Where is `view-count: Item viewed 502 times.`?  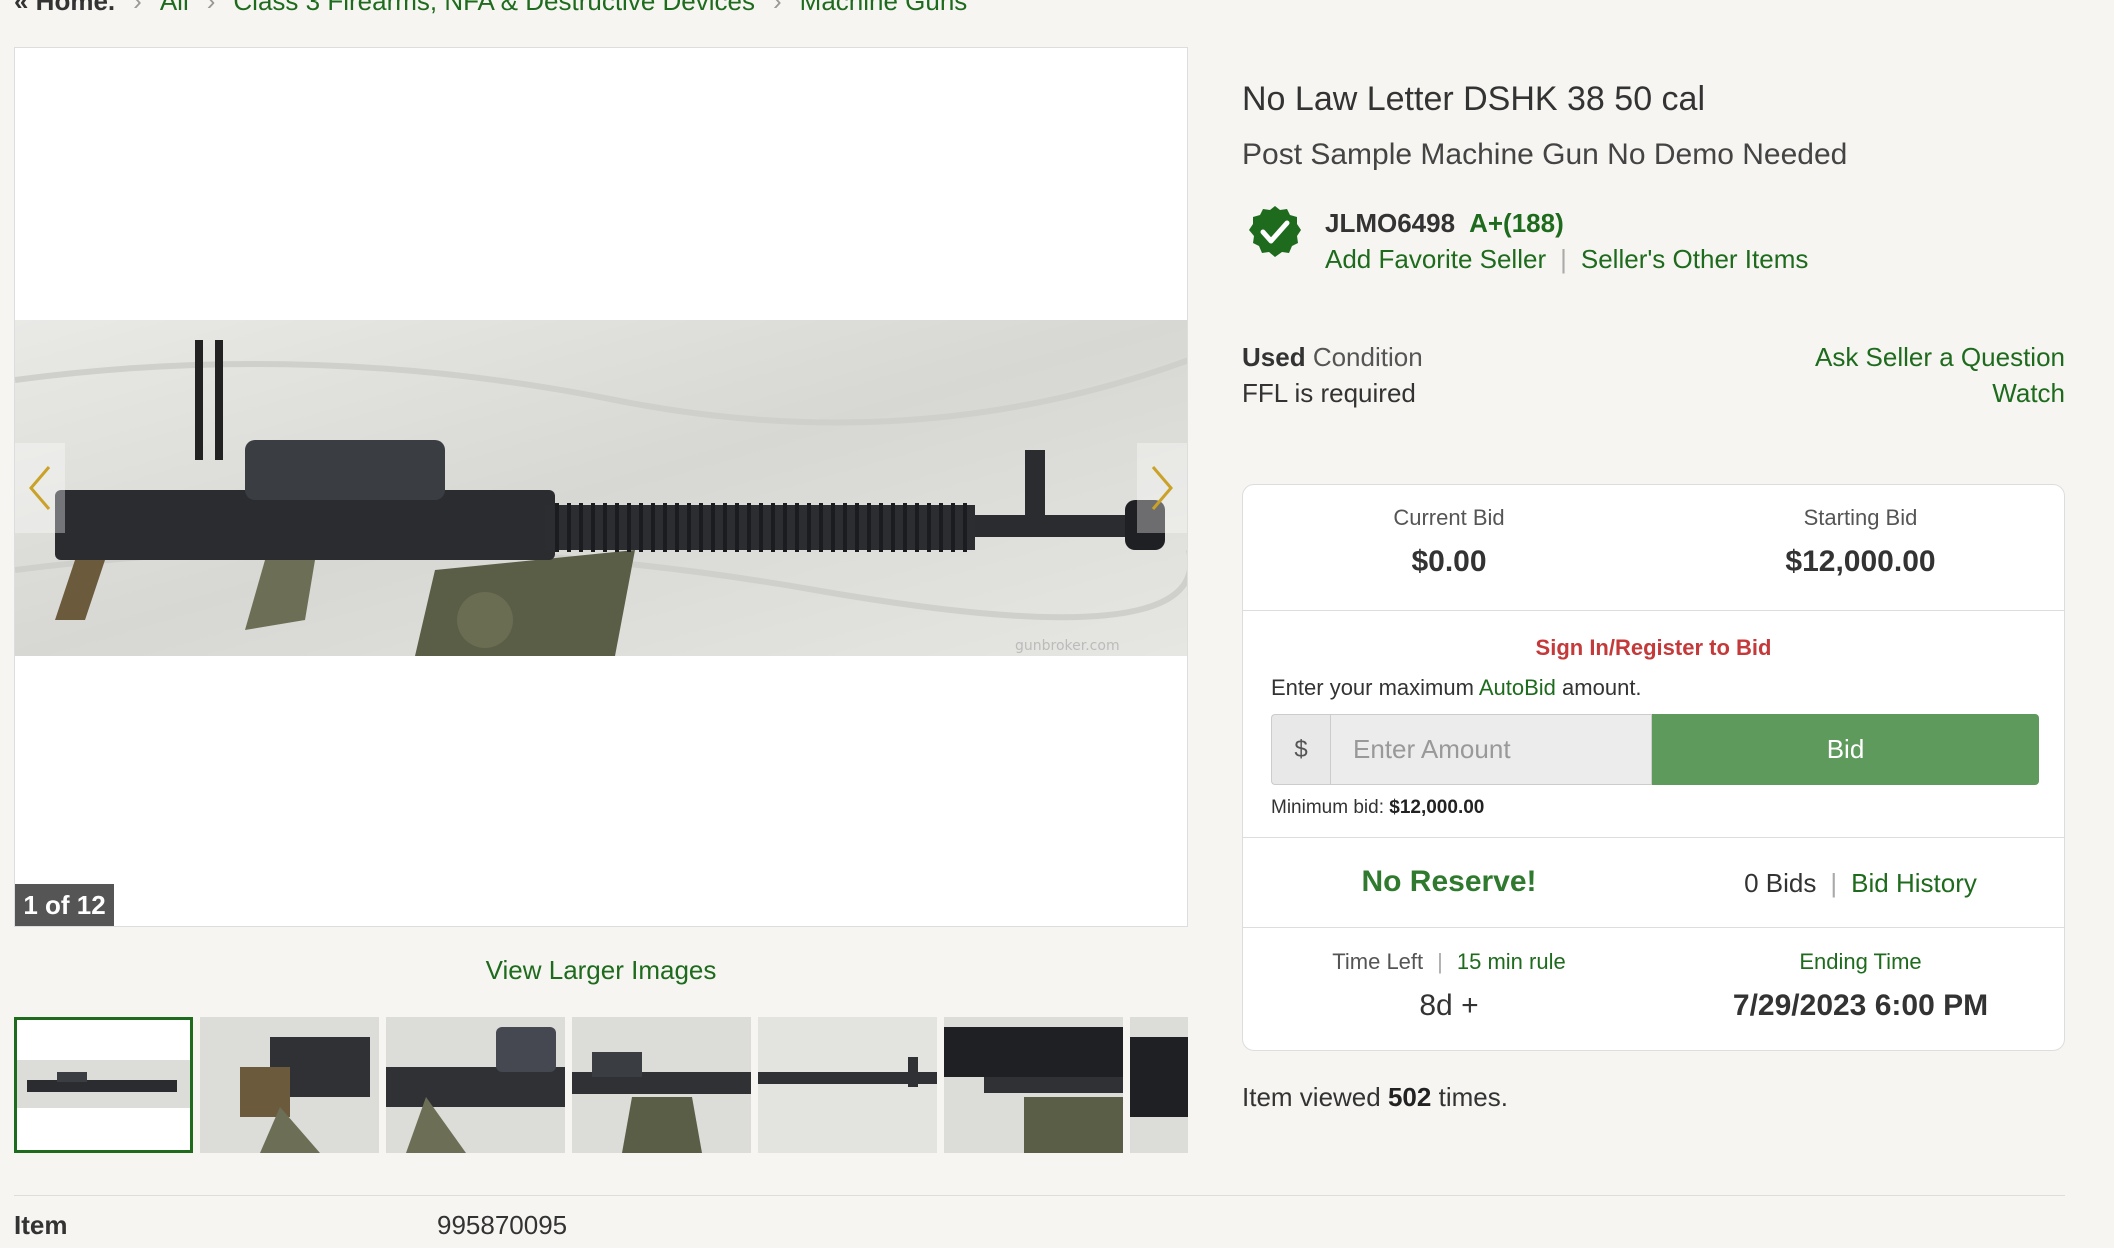
view-count: Item viewed 502 times. is located at coordinates (1375, 1097).